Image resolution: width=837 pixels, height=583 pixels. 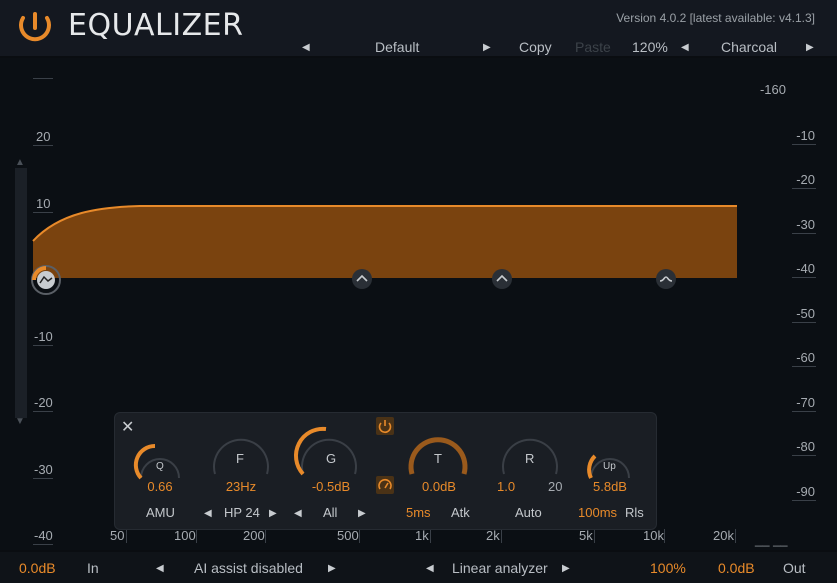 I want to click on band-3-node-icon, so click(x=502, y=279).